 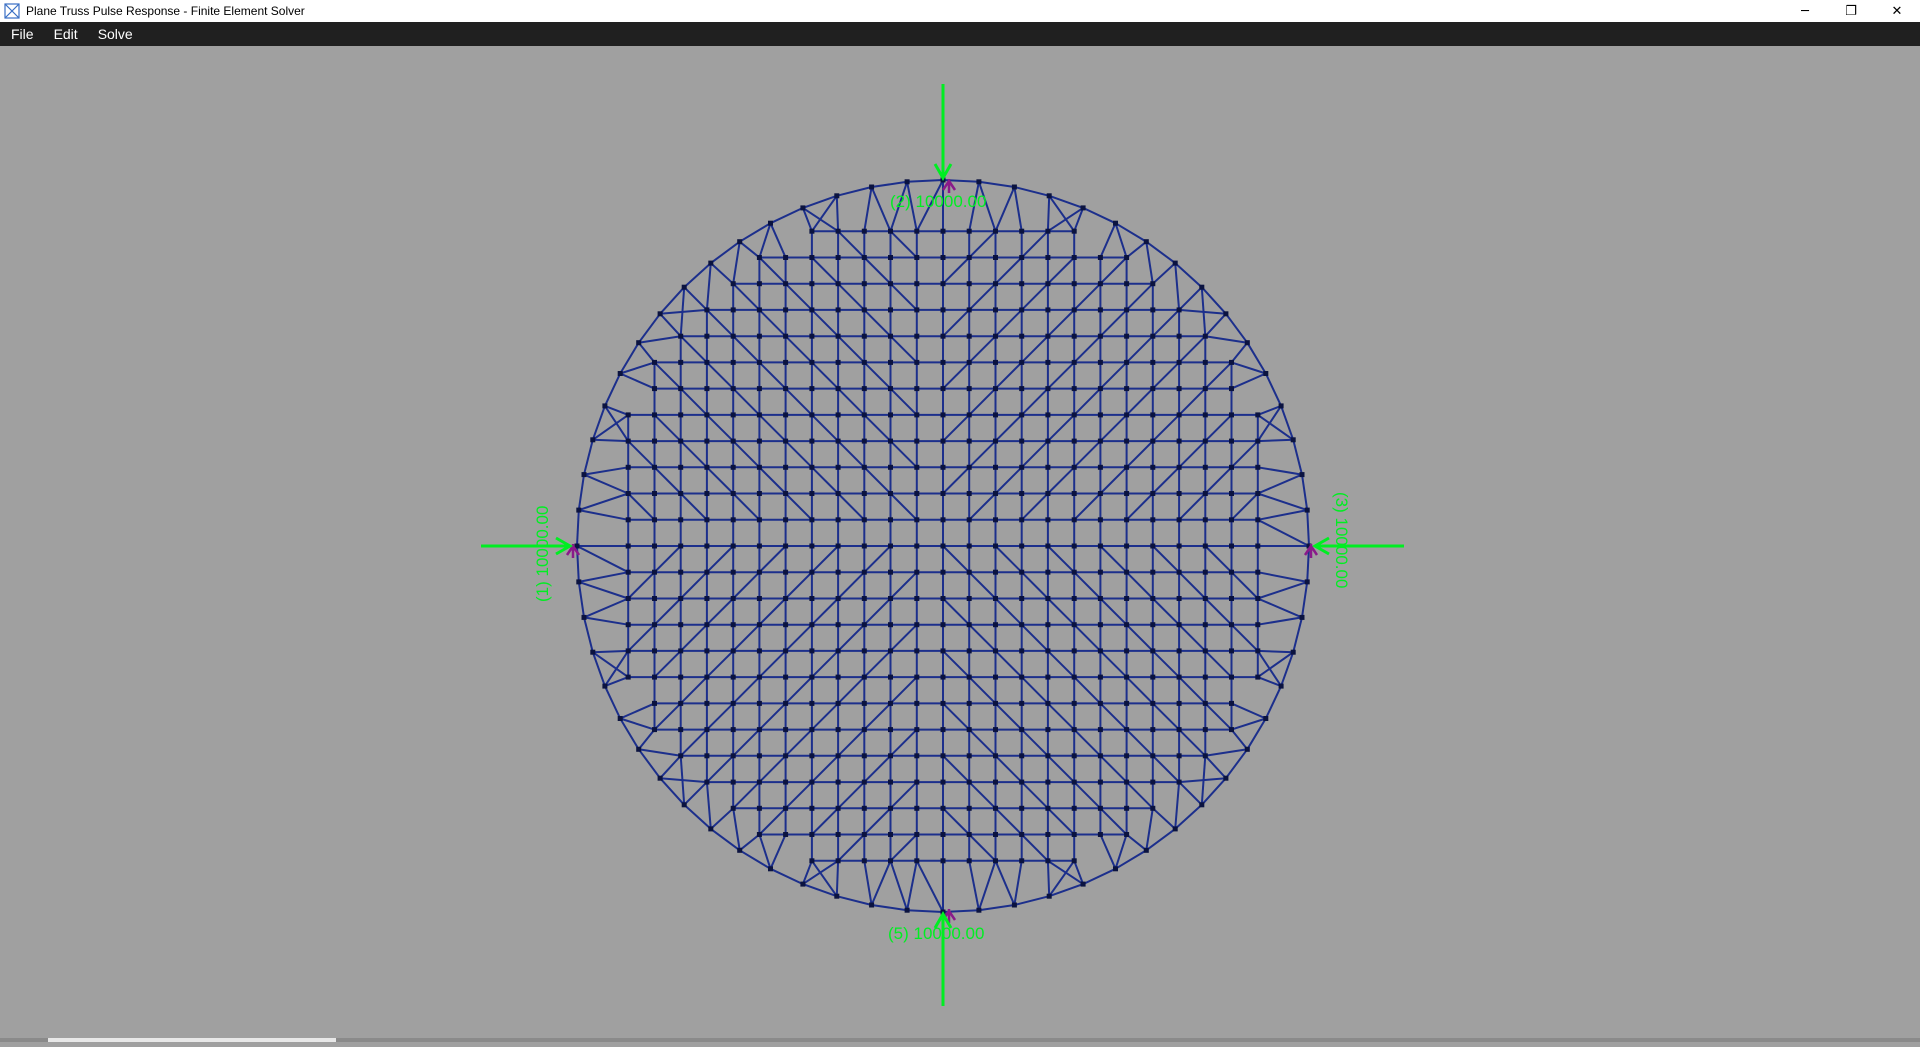 I want to click on menu-edit: Edit, so click(x=65, y=34).